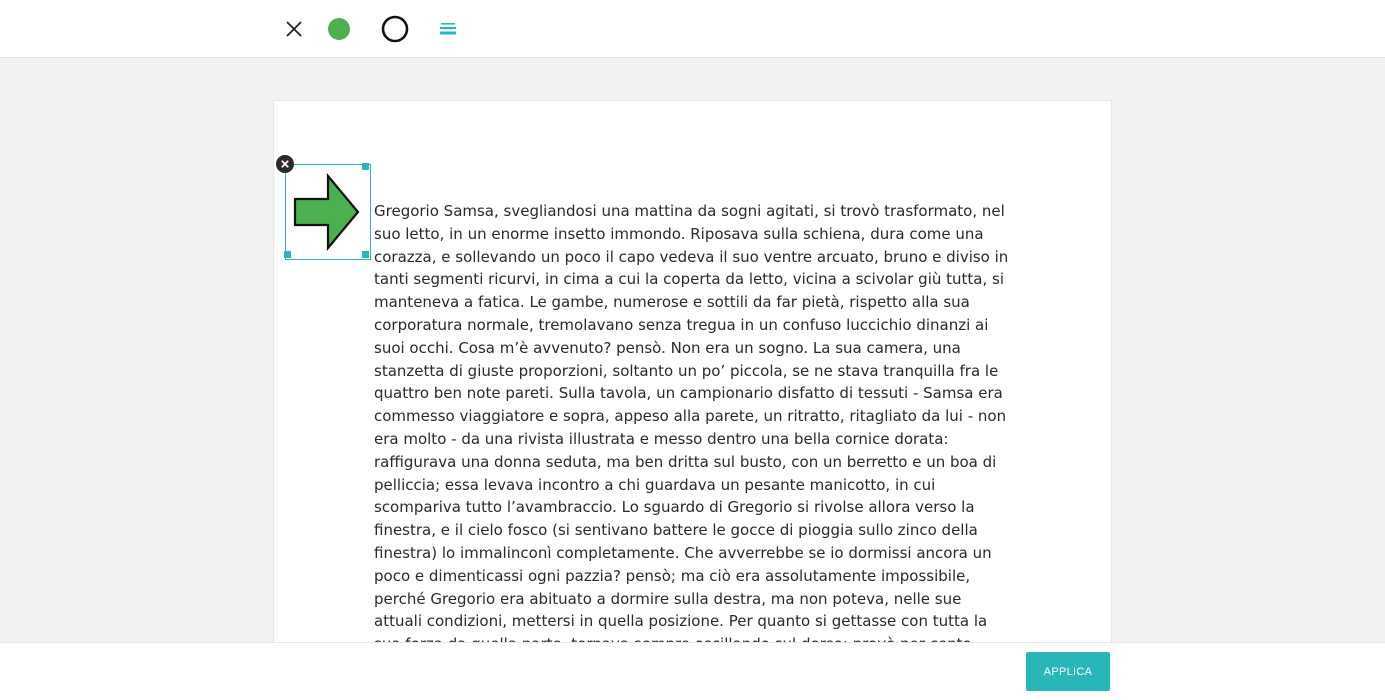 Image resolution: width=1385 pixels, height=700 pixels. I want to click on line-style-icon, so click(448, 29).